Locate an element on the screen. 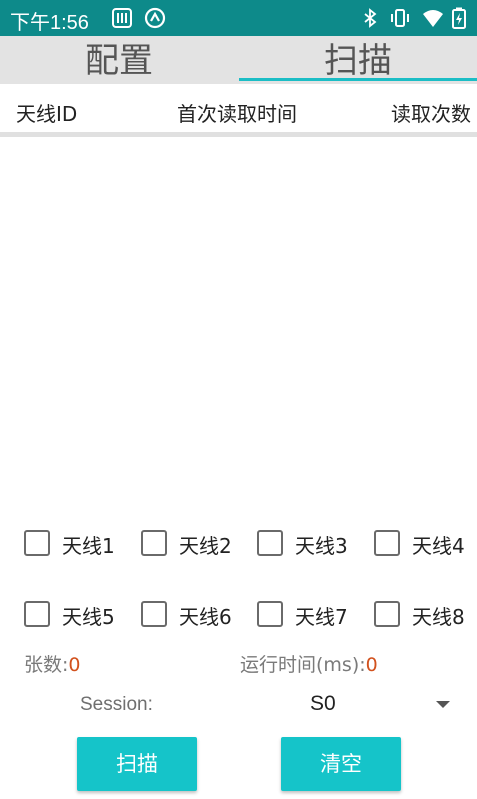 The height and width of the screenshot is (799, 477). tag-count-label: 张数: is located at coordinates (46, 665).